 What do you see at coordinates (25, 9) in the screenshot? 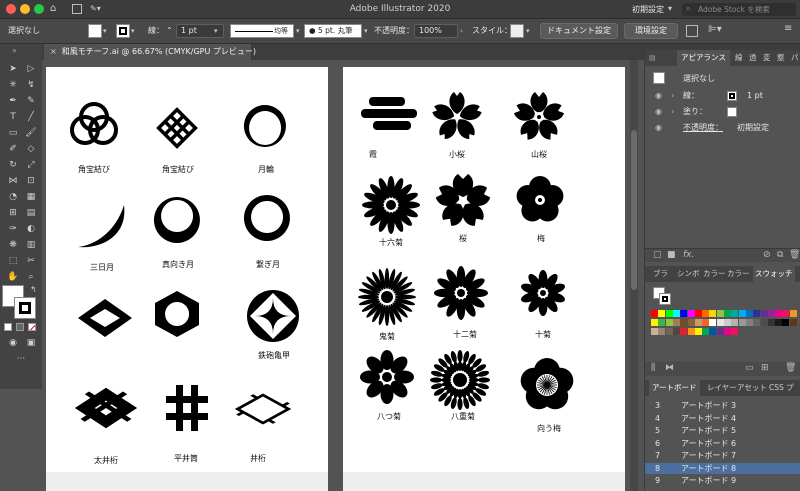
I see `minimize-window-button` at bounding box center [25, 9].